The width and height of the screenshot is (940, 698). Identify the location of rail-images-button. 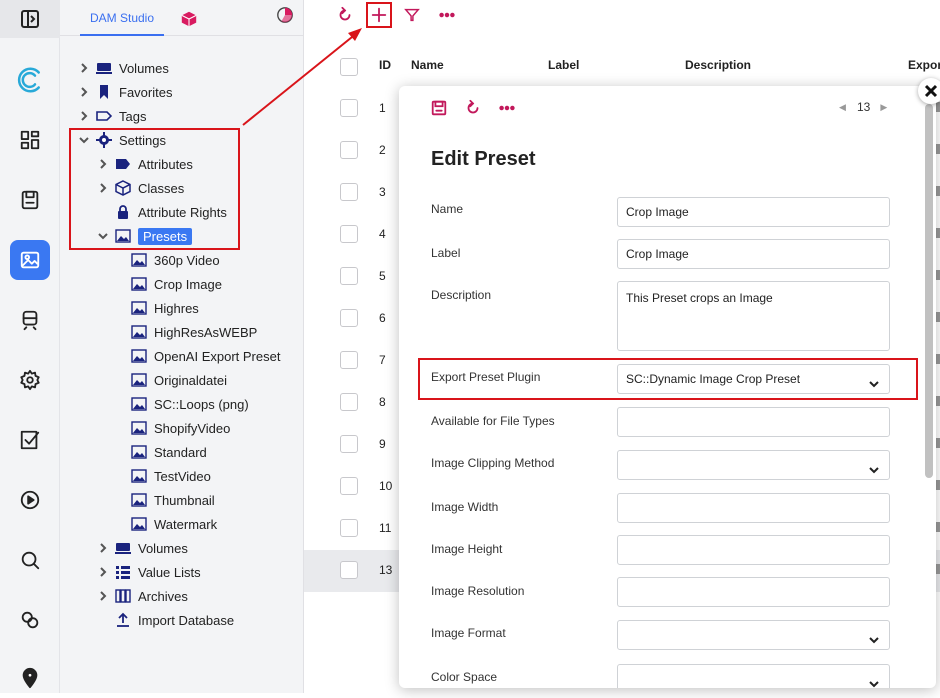
(30, 260).